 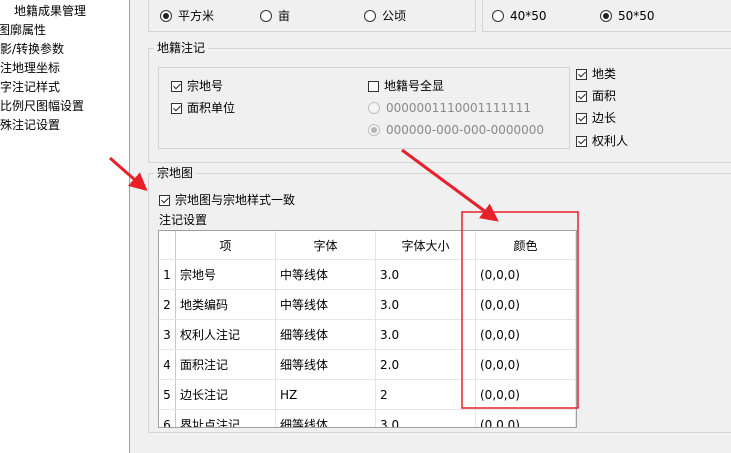 I want to click on table-row: 1 宗地号 中等线体 3.0 (0,0,0), so click(x=367, y=274).